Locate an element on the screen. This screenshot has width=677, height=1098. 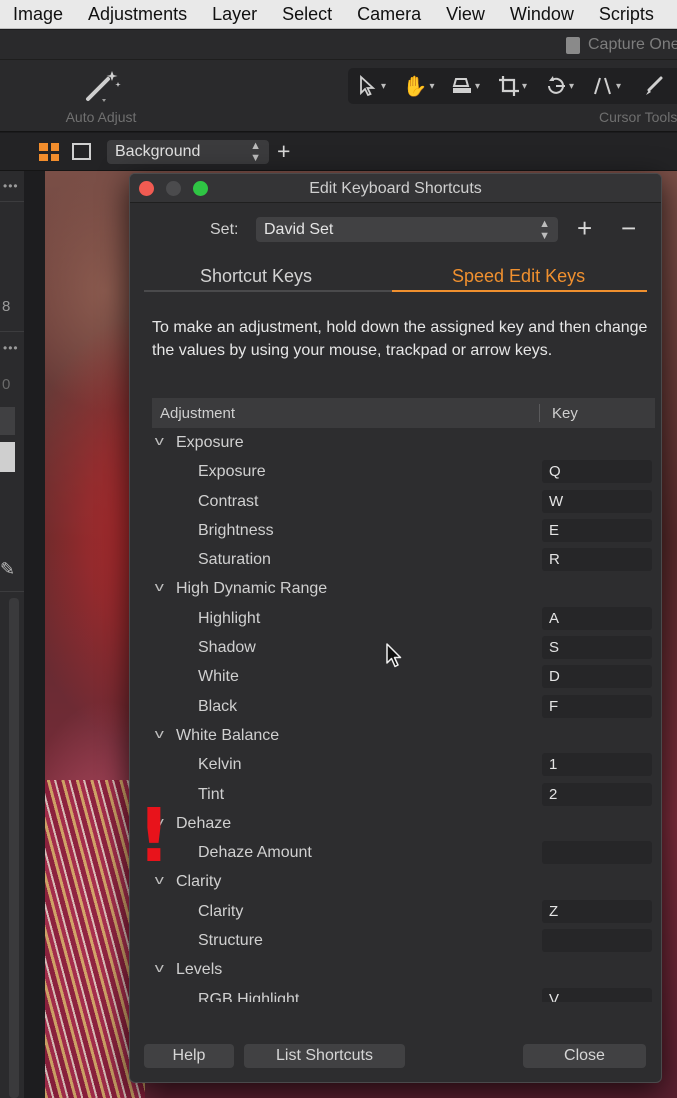
group-label: Clarity is located at coordinates (199, 882).